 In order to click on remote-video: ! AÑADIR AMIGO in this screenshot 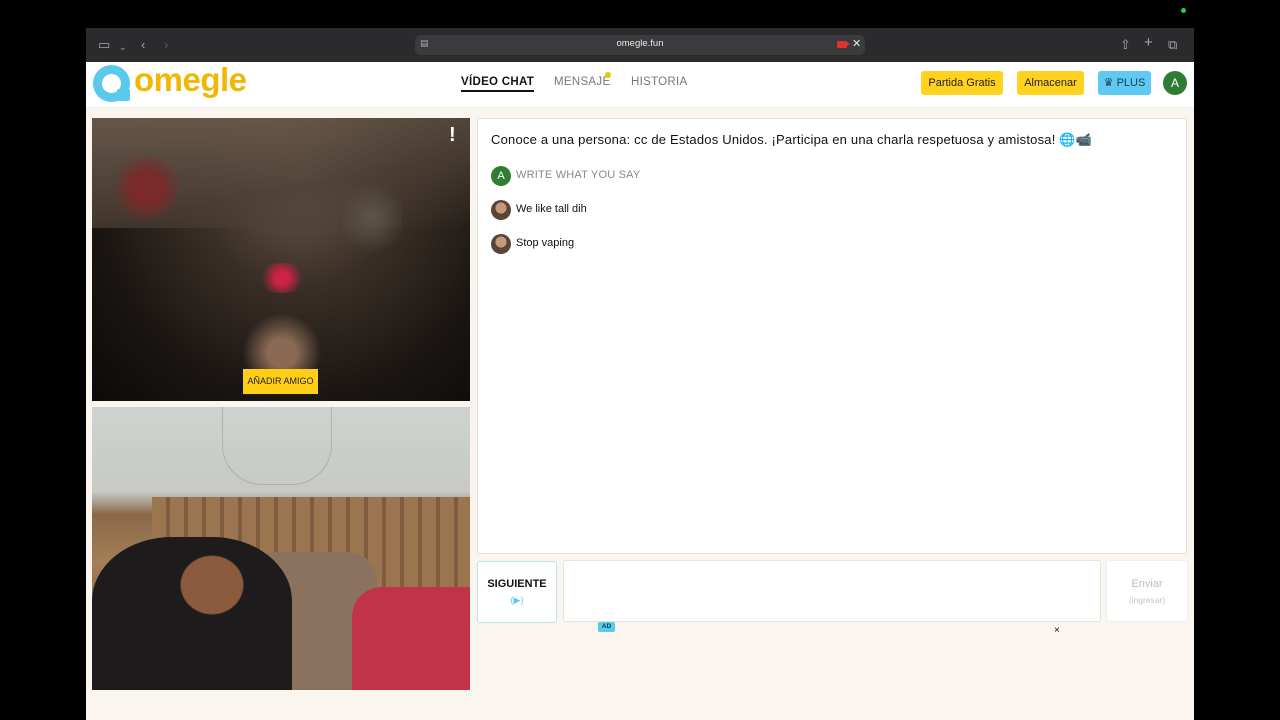, I will do `click(281, 259)`.